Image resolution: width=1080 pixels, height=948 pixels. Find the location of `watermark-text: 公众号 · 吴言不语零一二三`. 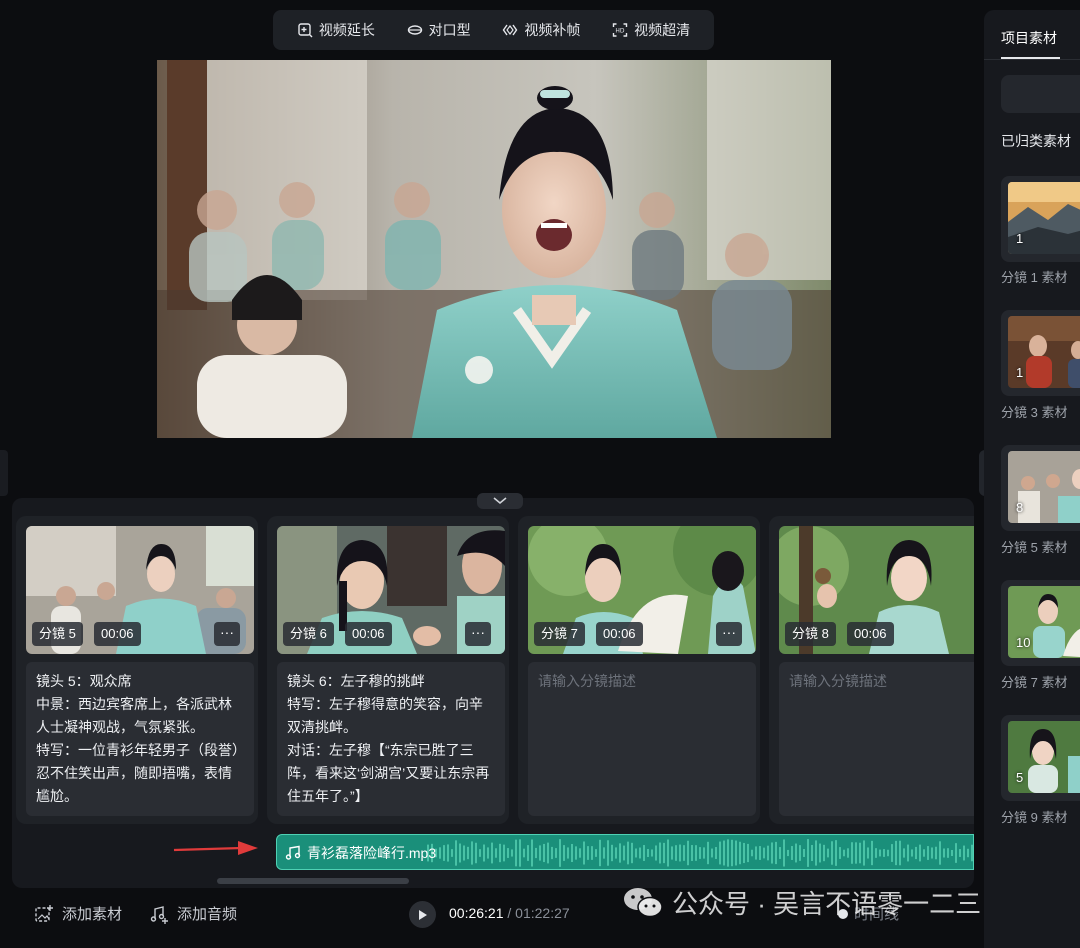

watermark-text: 公众号 · 吴言不语零一二三 is located at coordinates (827, 904).